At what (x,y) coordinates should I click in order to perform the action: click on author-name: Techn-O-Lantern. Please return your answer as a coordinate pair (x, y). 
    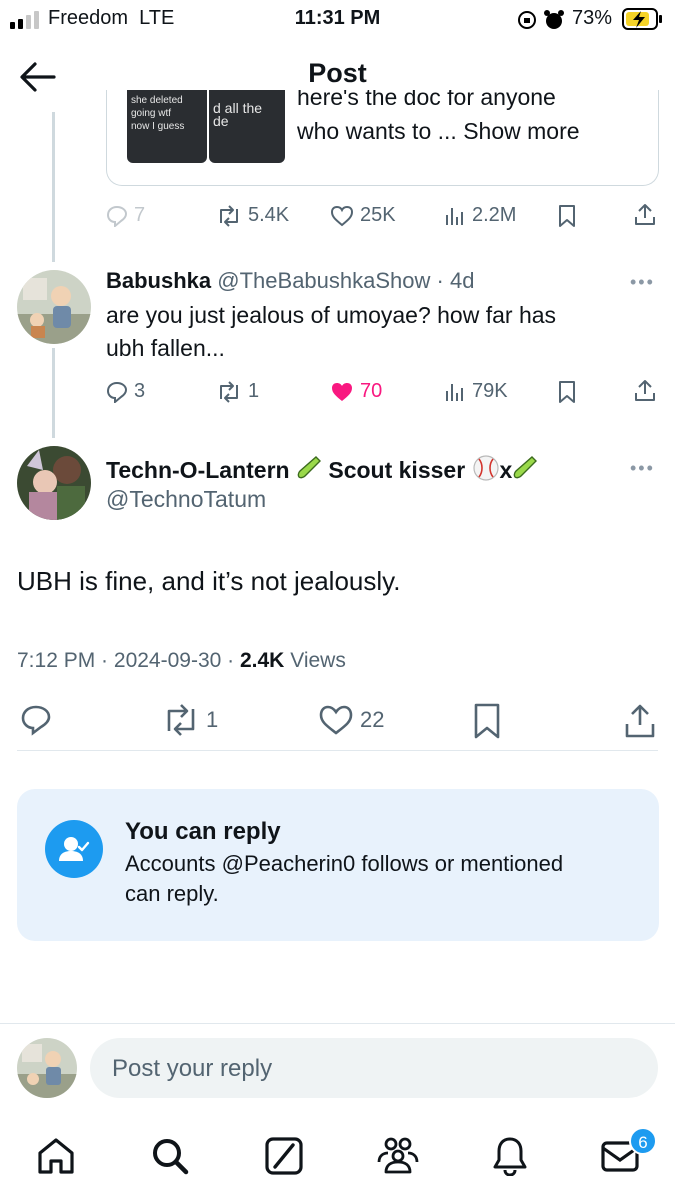
    Looking at the image, I should click on (198, 470).